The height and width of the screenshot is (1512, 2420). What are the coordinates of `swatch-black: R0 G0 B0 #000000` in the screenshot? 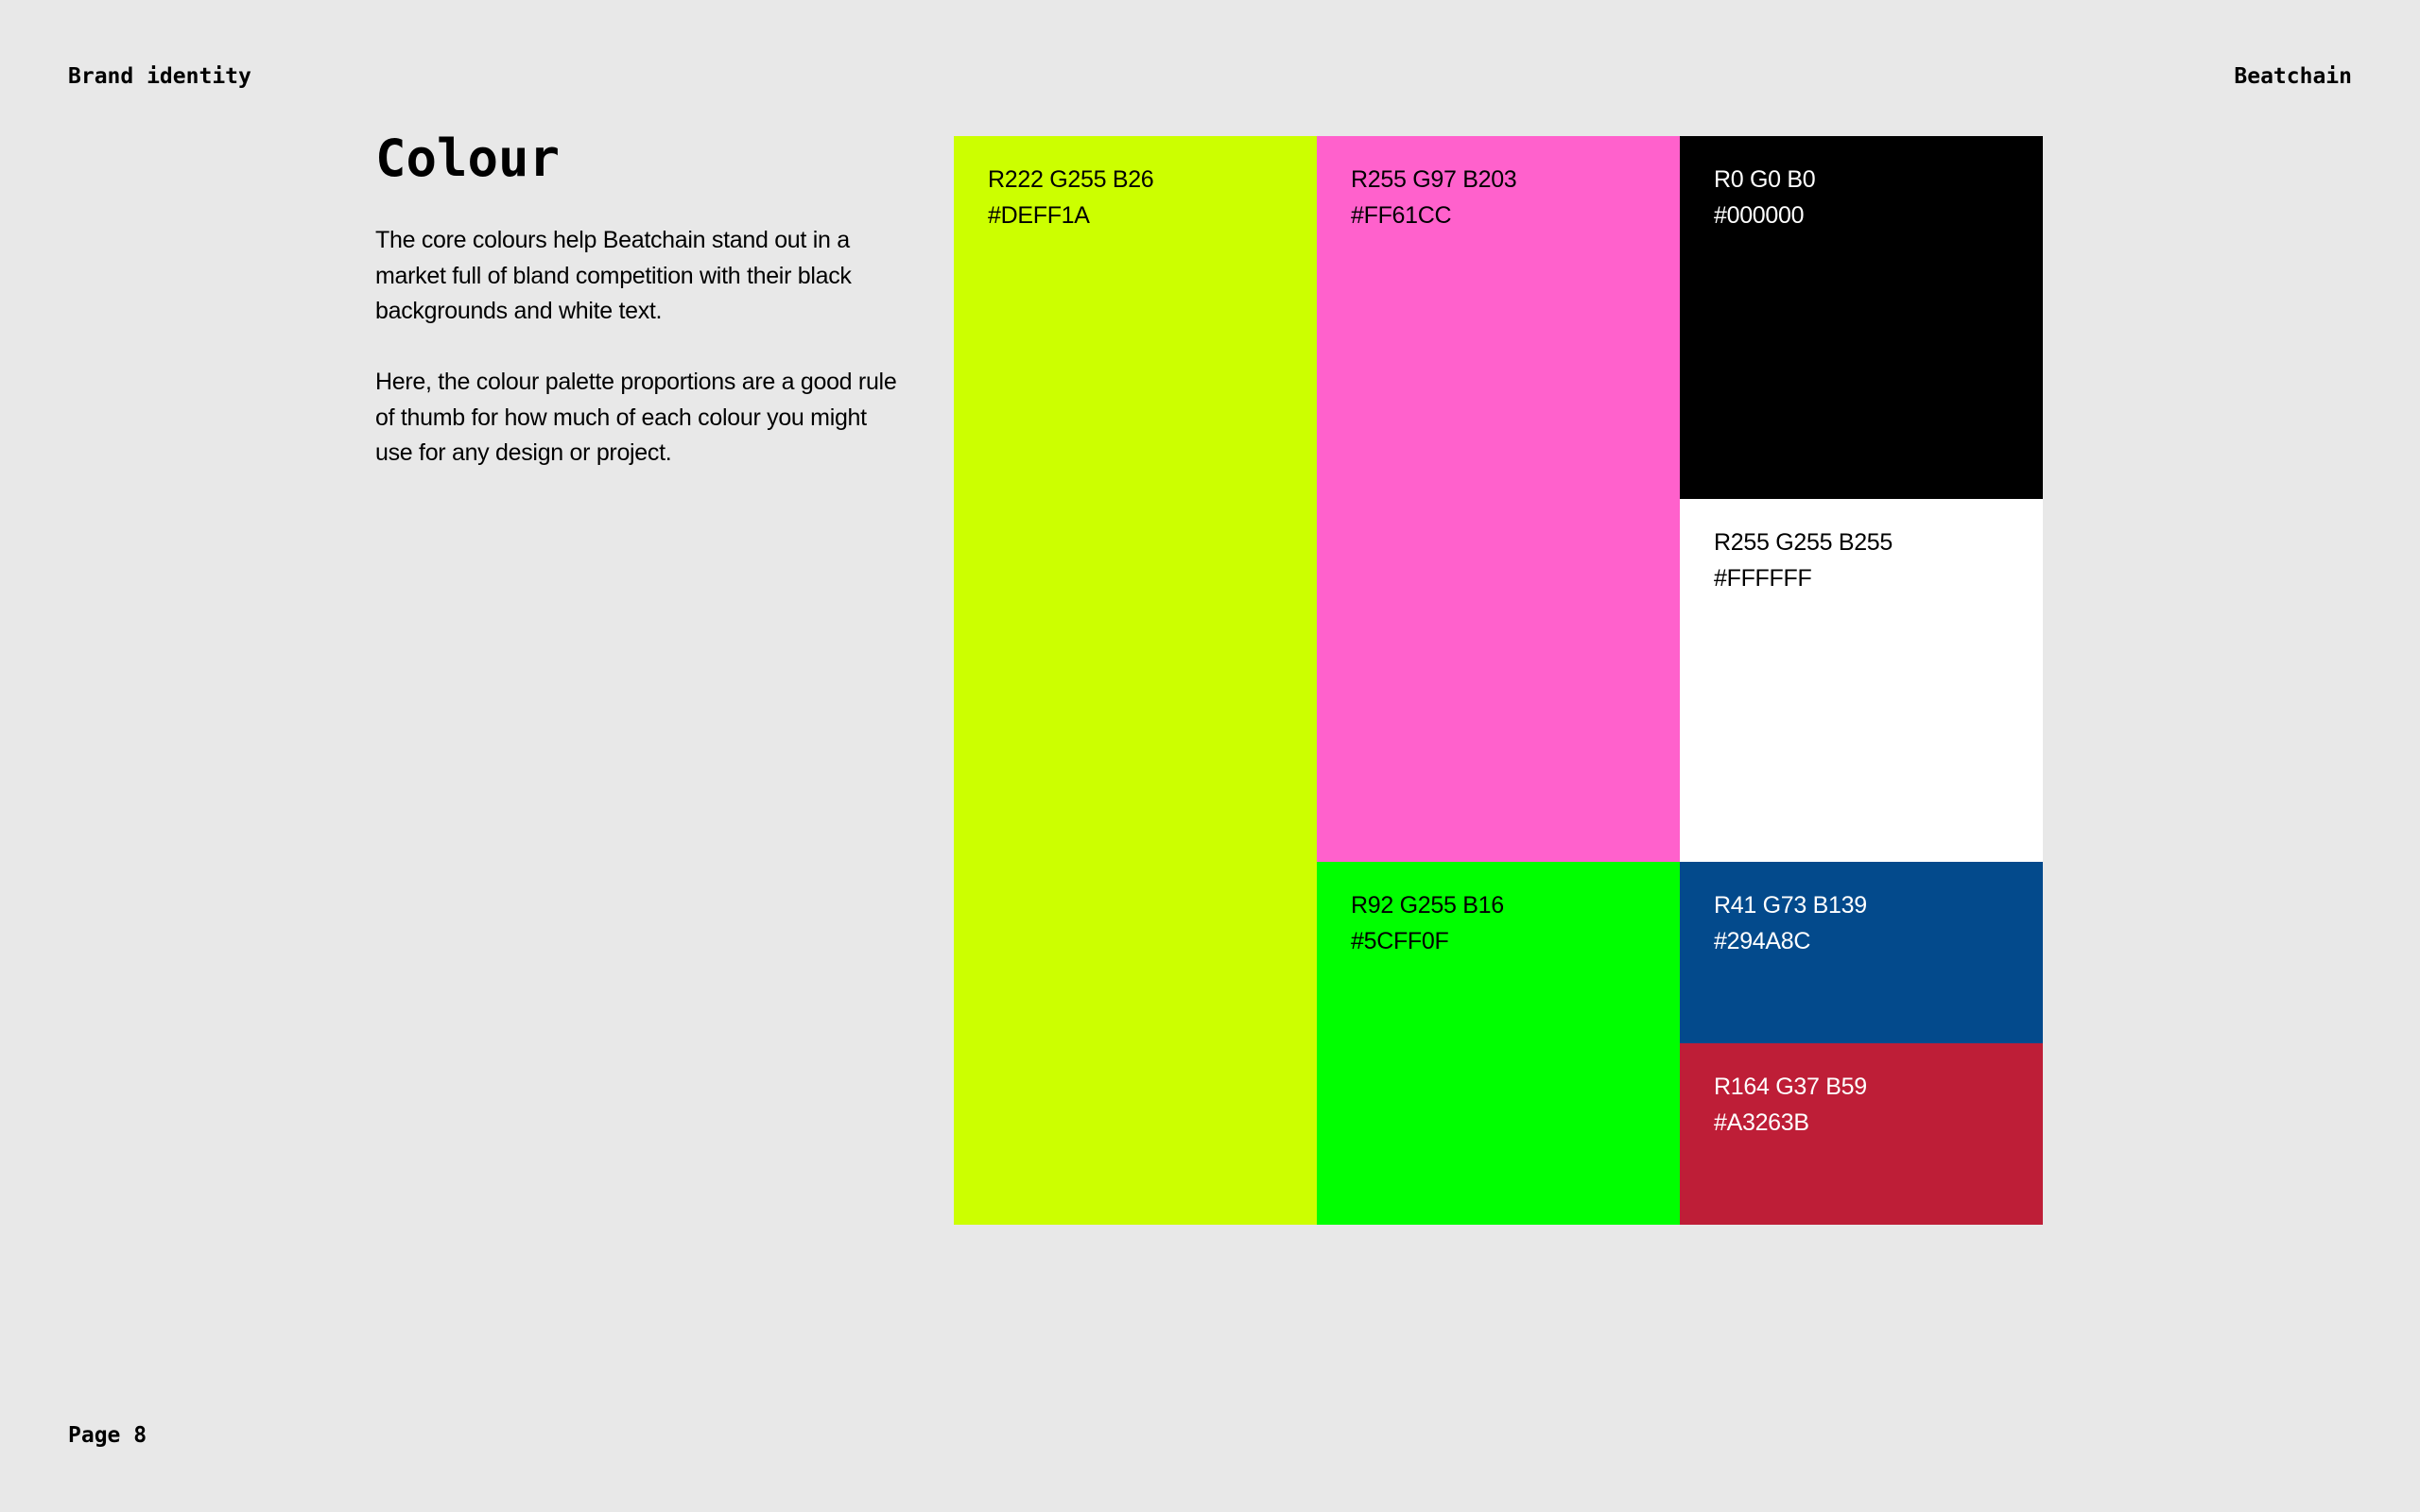 It's located at (1861, 317).